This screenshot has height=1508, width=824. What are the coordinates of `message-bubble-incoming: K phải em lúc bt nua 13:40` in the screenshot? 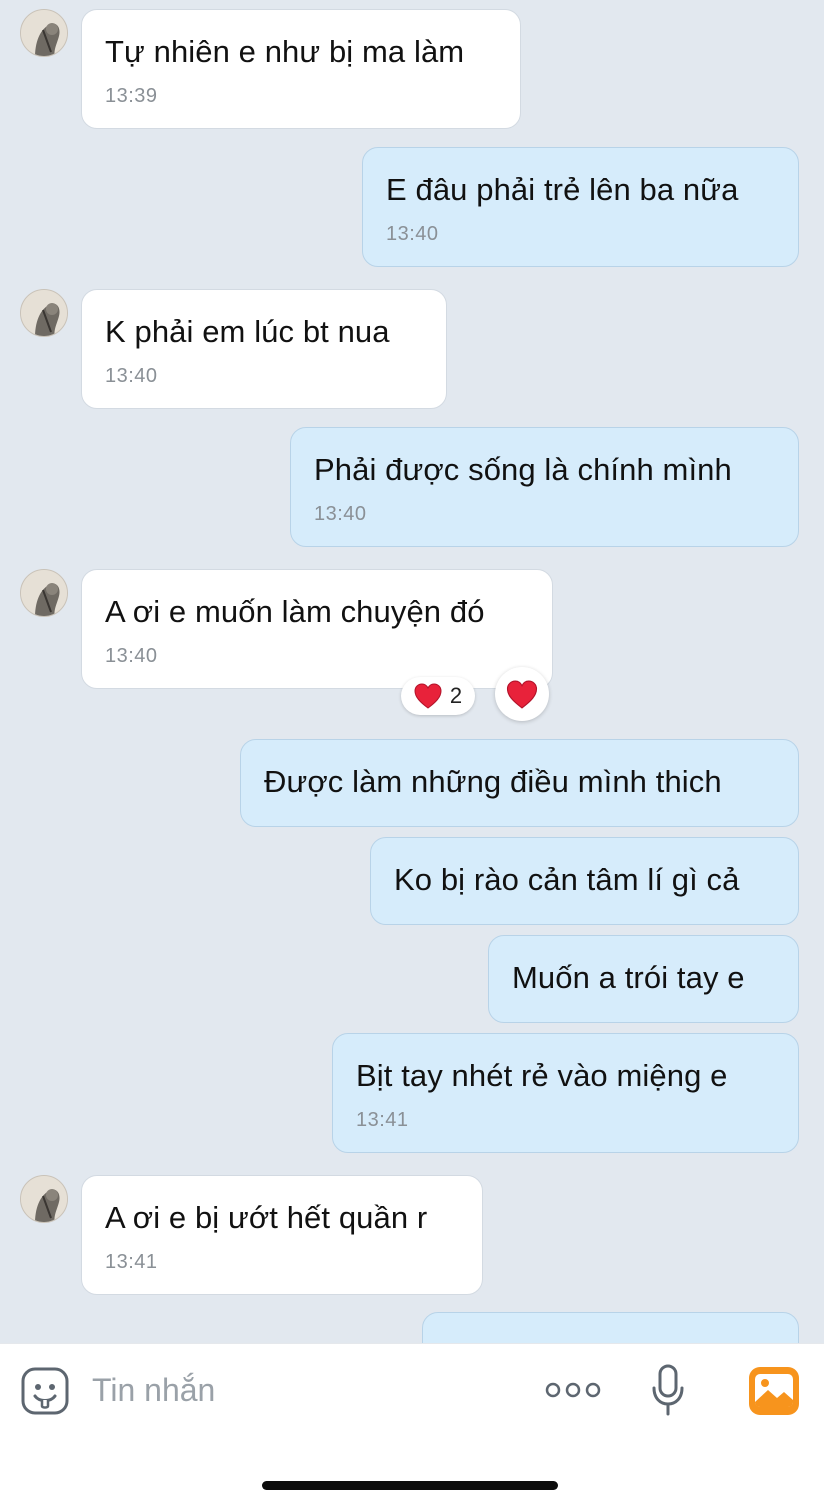 It's located at (264, 349).